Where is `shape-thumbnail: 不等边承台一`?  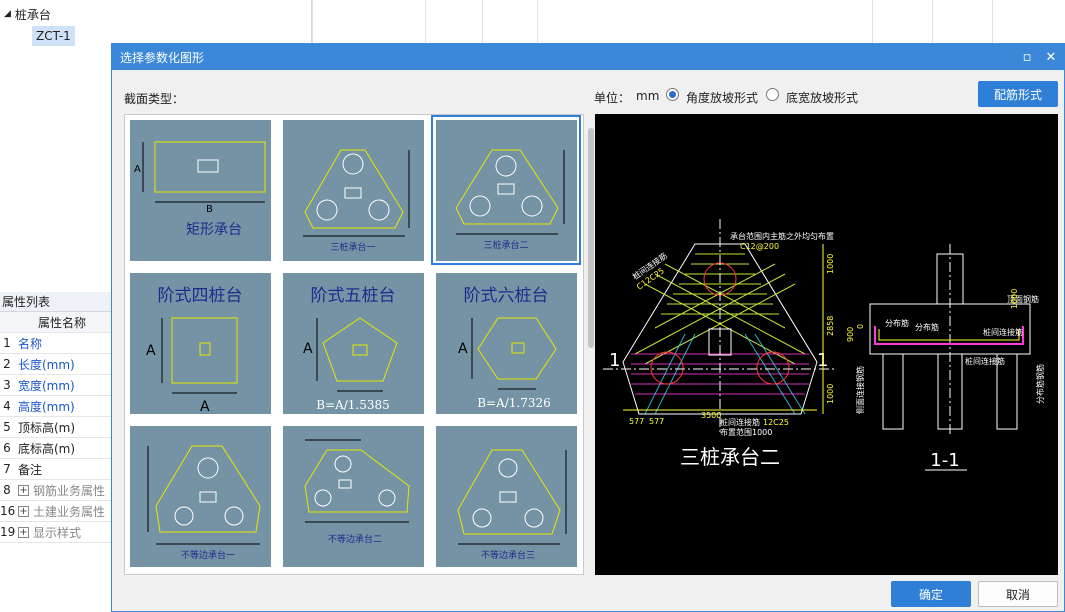
shape-thumbnail: 不等边承台一 is located at coordinates (200, 496).